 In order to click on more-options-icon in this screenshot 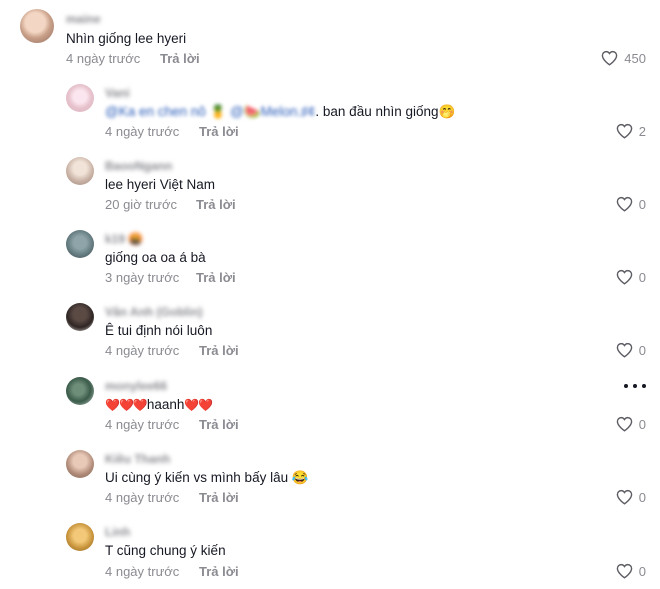, I will do `click(635, 386)`.